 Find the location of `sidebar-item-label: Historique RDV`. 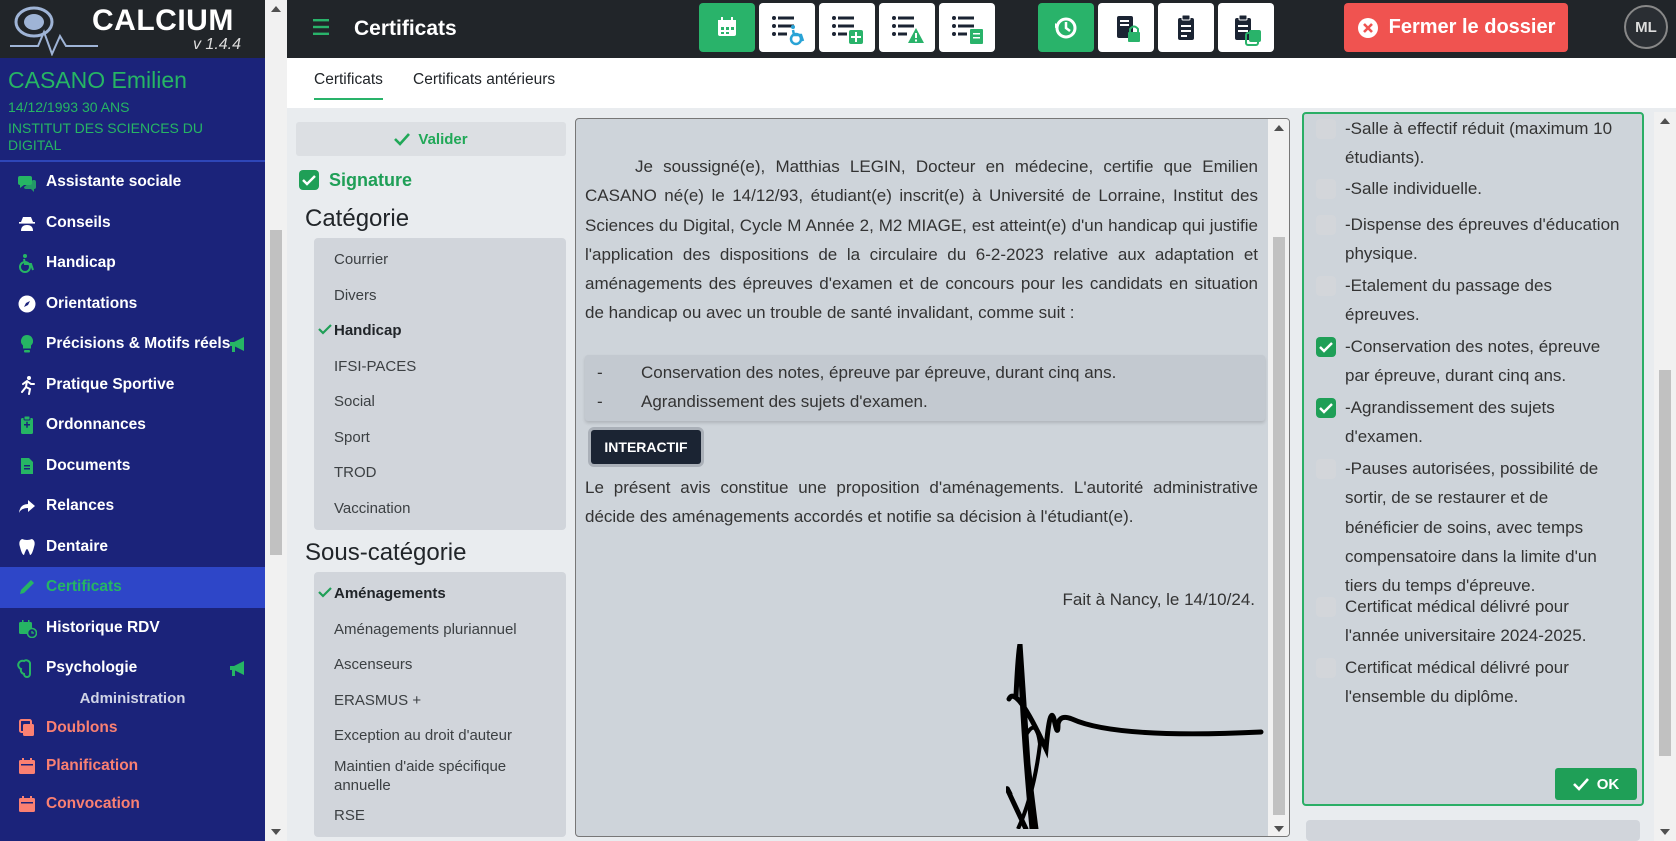

sidebar-item-label: Historique RDV is located at coordinates (103, 627).